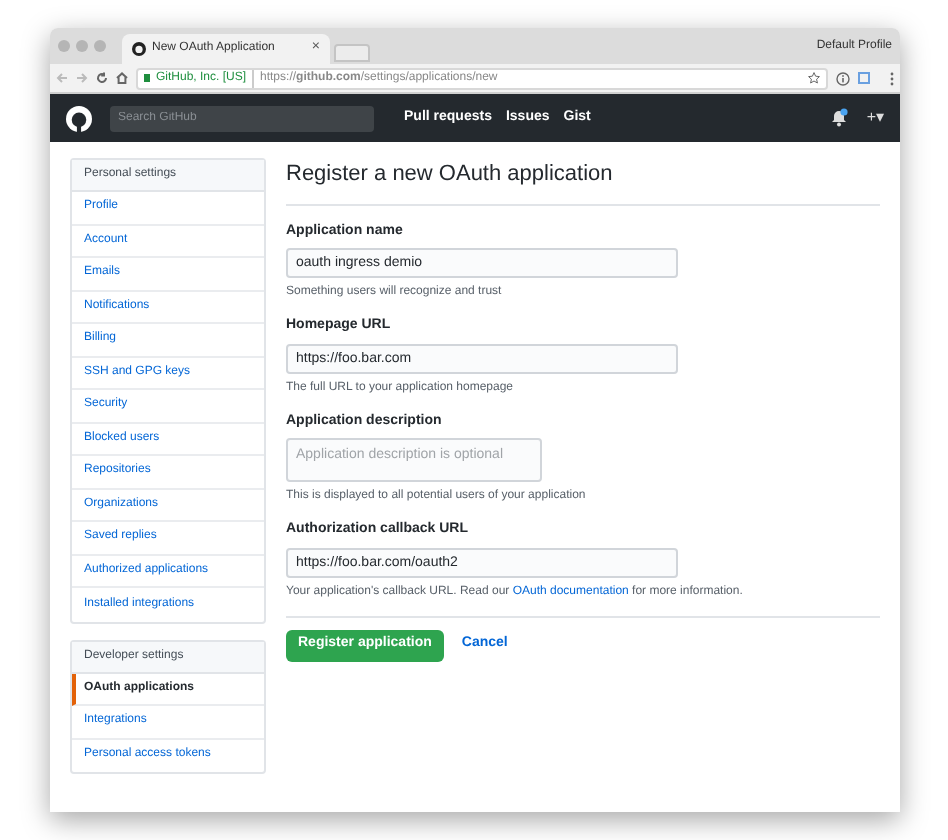 This screenshot has width=948, height=840. Describe the element at coordinates (102, 78) in the screenshot. I see `reload-icon` at that location.